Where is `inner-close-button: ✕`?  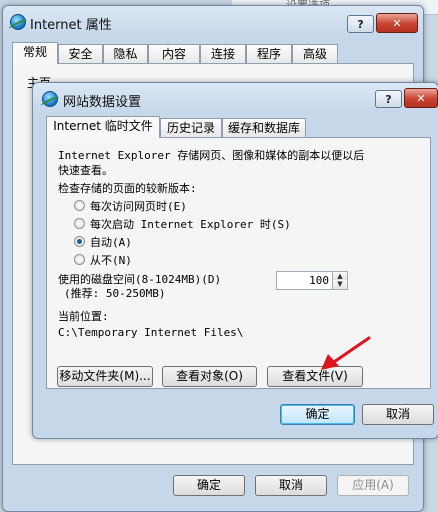
inner-close-button: ✕ is located at coordinates (421, 98).